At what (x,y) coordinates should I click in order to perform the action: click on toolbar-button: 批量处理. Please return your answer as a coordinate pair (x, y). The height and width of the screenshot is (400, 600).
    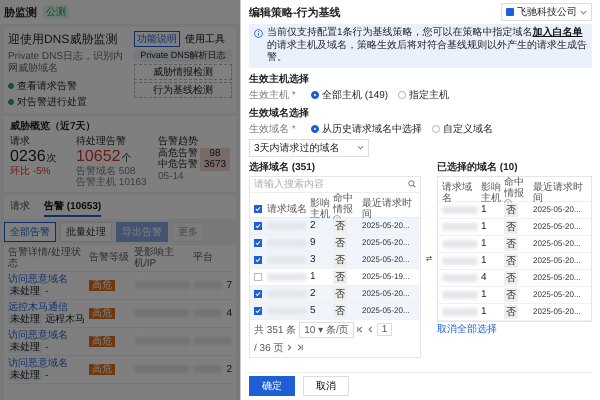
    Looking at the image, I should click on (86, 232).